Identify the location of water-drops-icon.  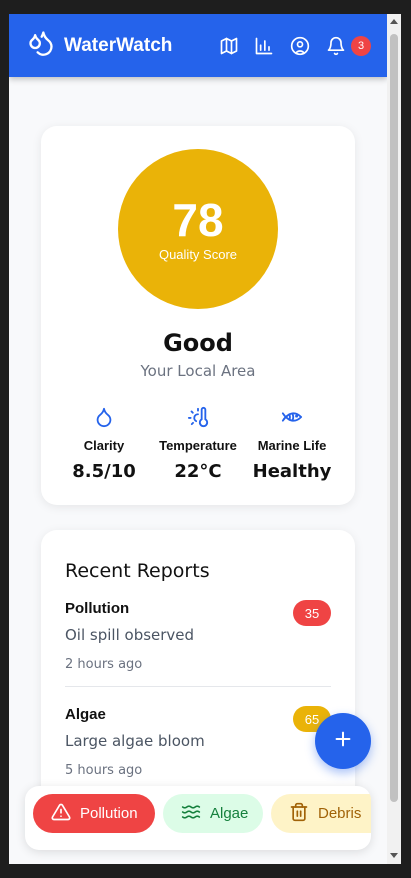
(41, 45).